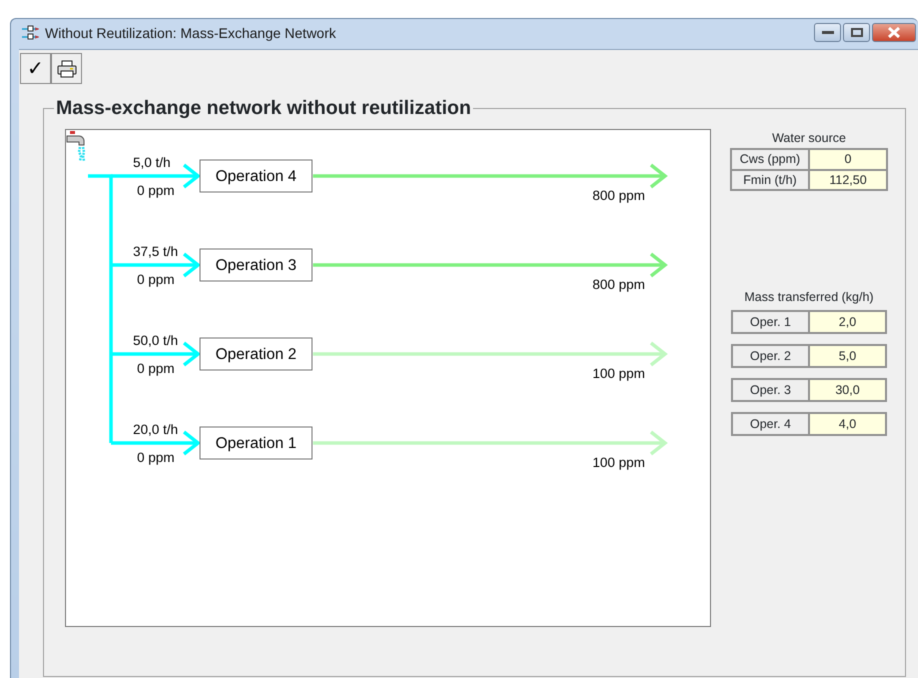  I want to click on print-button, so click(66, 68).